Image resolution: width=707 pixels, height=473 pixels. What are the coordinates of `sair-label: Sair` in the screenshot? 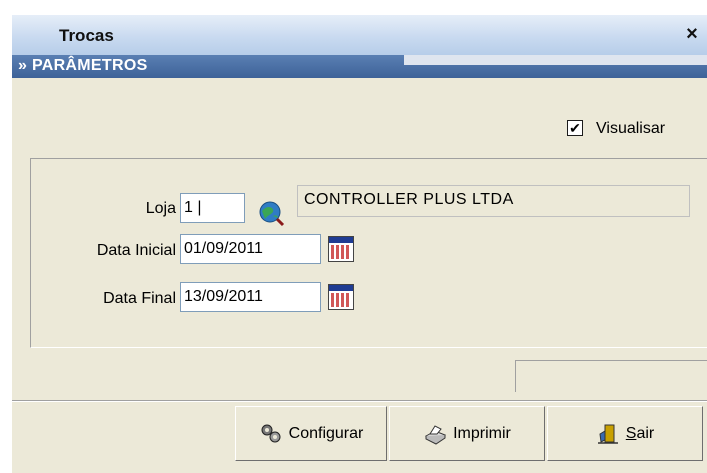 It's located at (640, 434).